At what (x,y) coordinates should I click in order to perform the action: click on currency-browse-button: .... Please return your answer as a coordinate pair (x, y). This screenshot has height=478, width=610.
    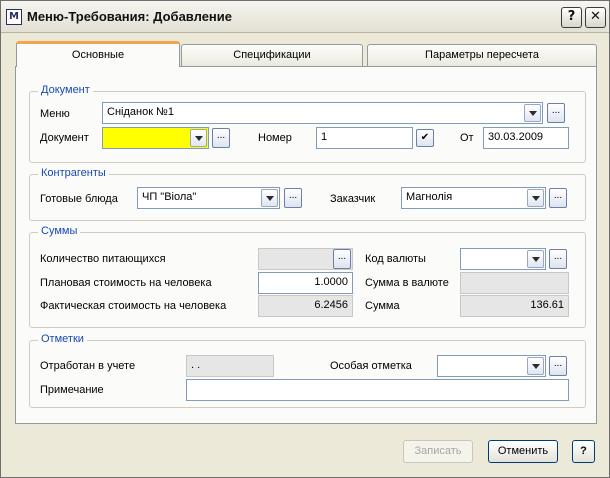
    Looking at the image, I should click on (558, 259).